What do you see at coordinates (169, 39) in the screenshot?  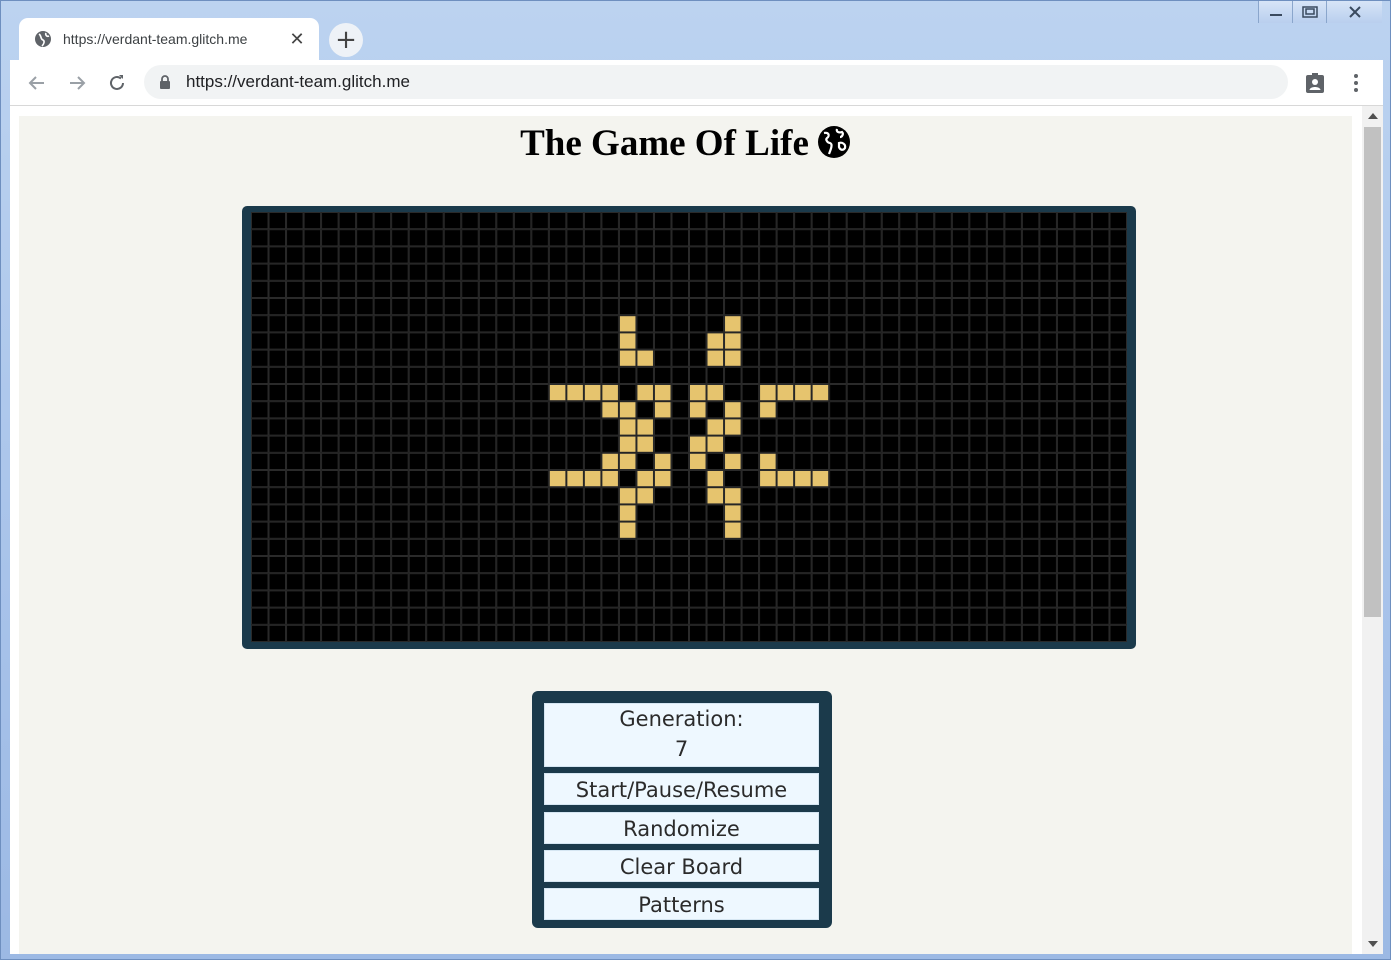 I see `browser-tab: https://verdant-team.glitch.me ✕` at bounding box center [169, 39].